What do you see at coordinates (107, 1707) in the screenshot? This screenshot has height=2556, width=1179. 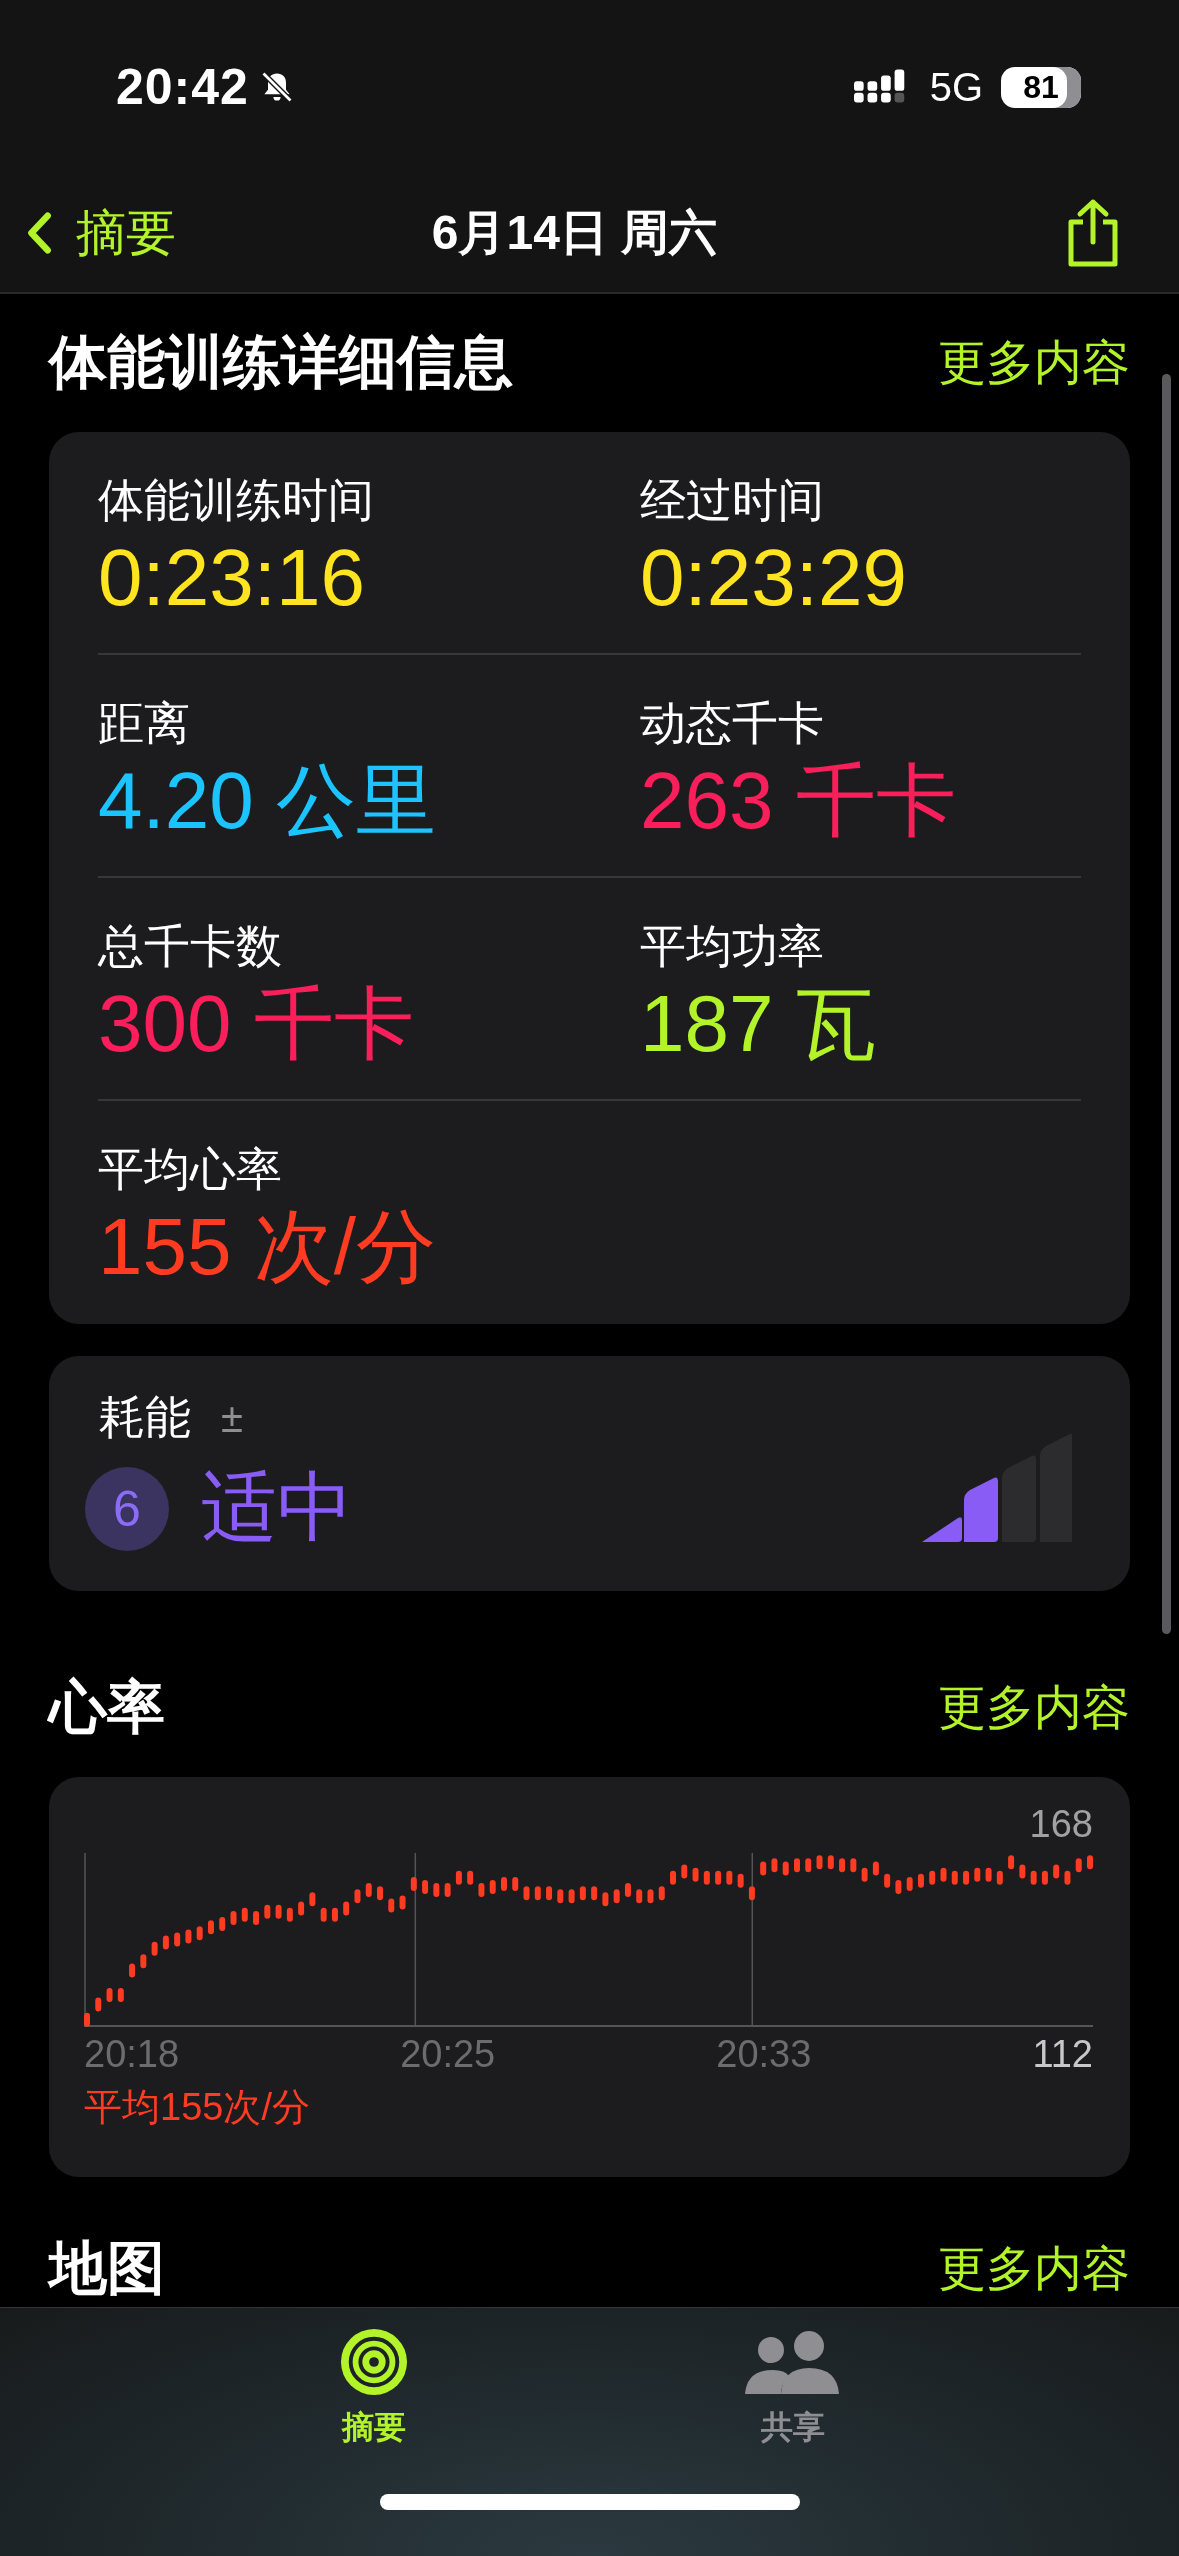 I see `section-title: 心率` at bounding box center [107, 1707].